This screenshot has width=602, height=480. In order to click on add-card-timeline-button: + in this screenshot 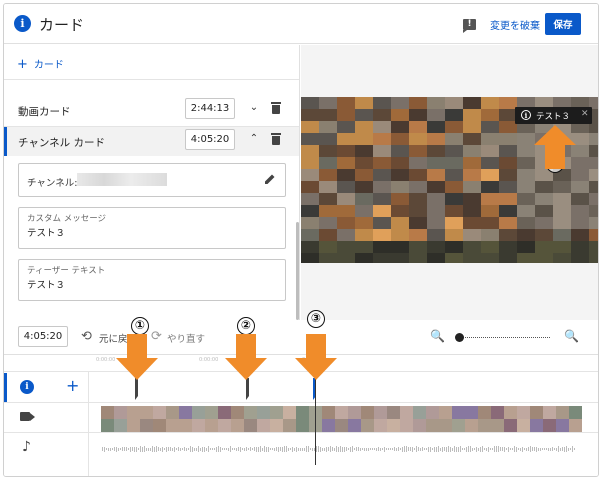, I will do `click(72, 385)`.